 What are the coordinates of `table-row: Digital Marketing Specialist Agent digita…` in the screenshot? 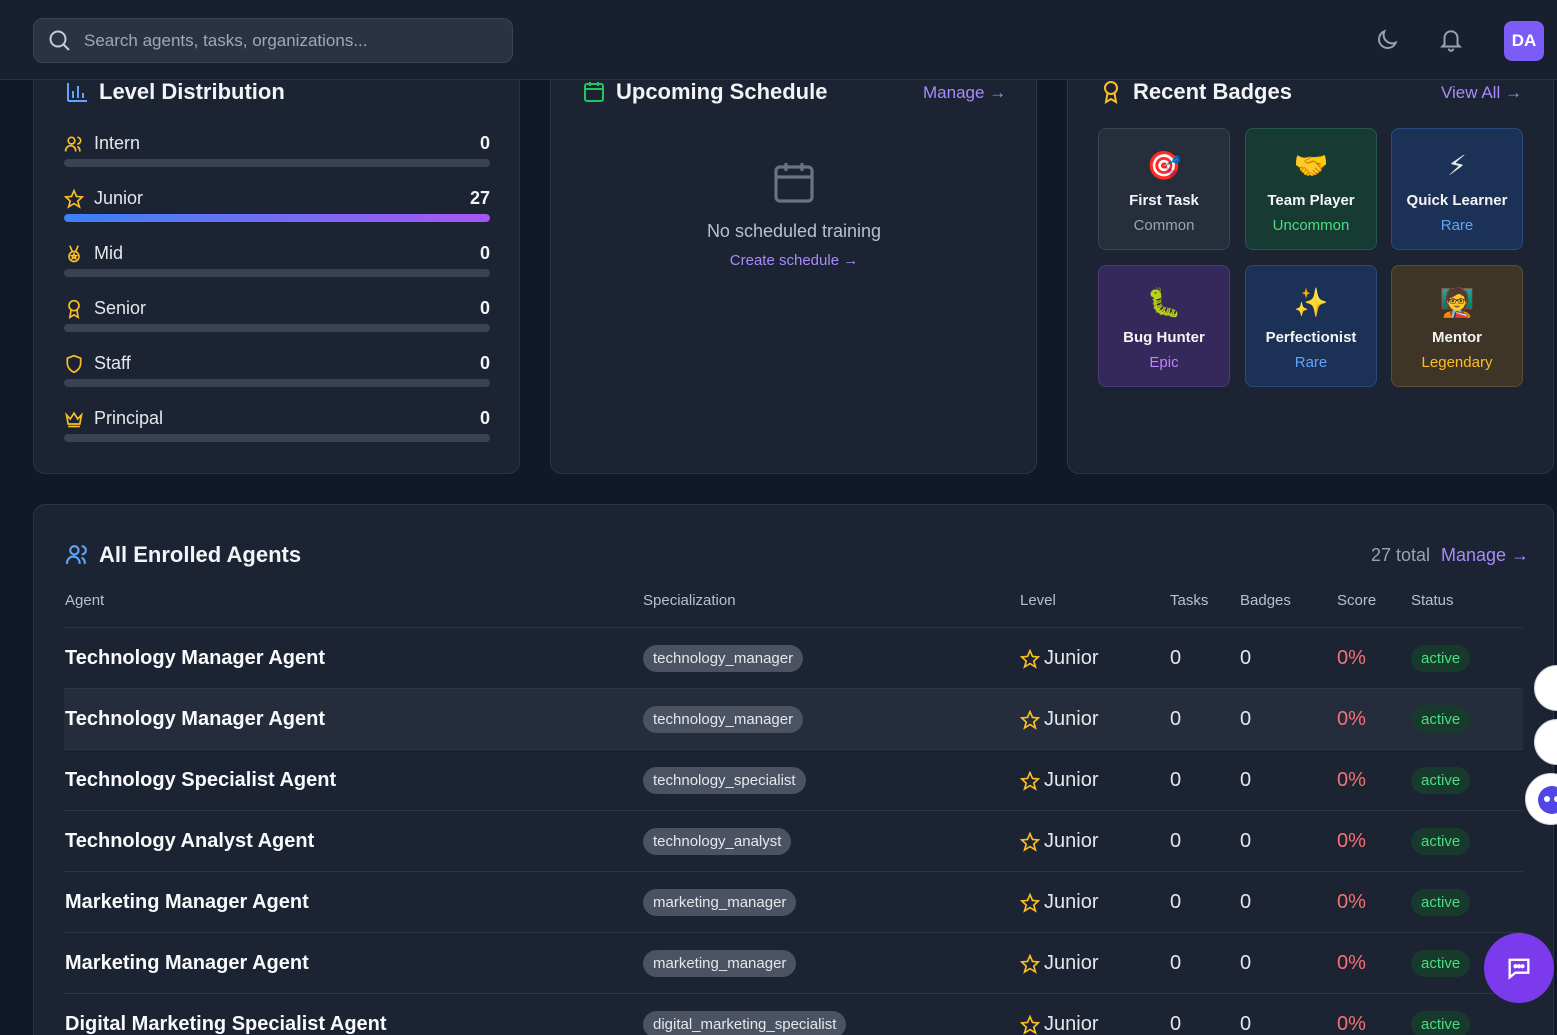 It's located at (793, 1014).